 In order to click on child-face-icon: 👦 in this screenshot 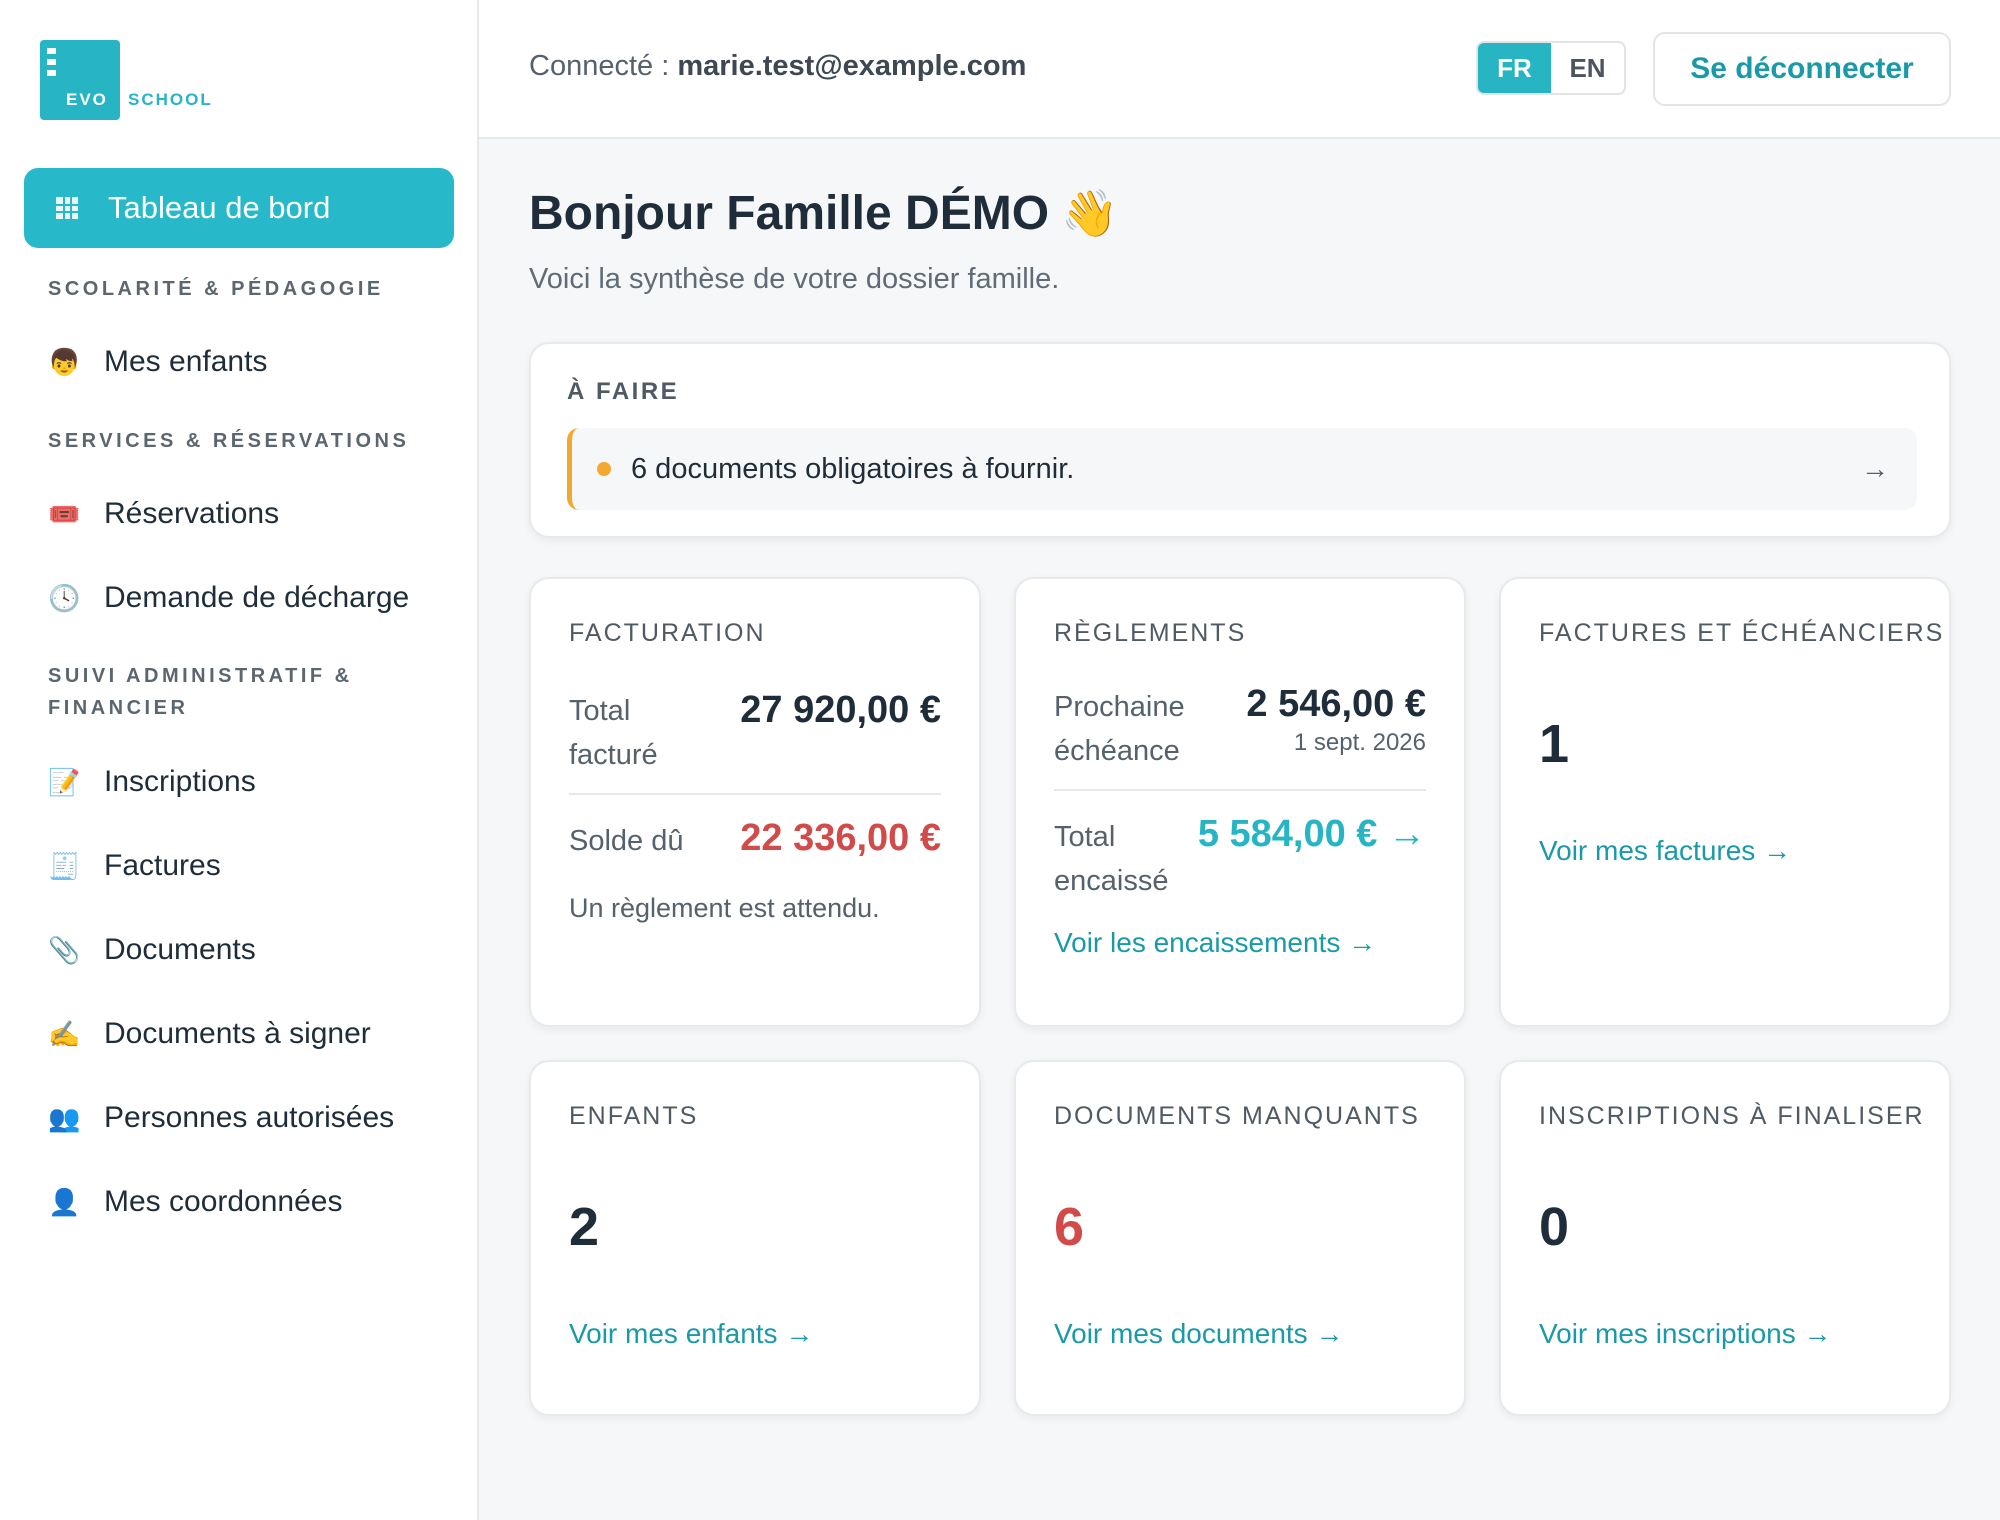, I will do `click(64, 361)`.